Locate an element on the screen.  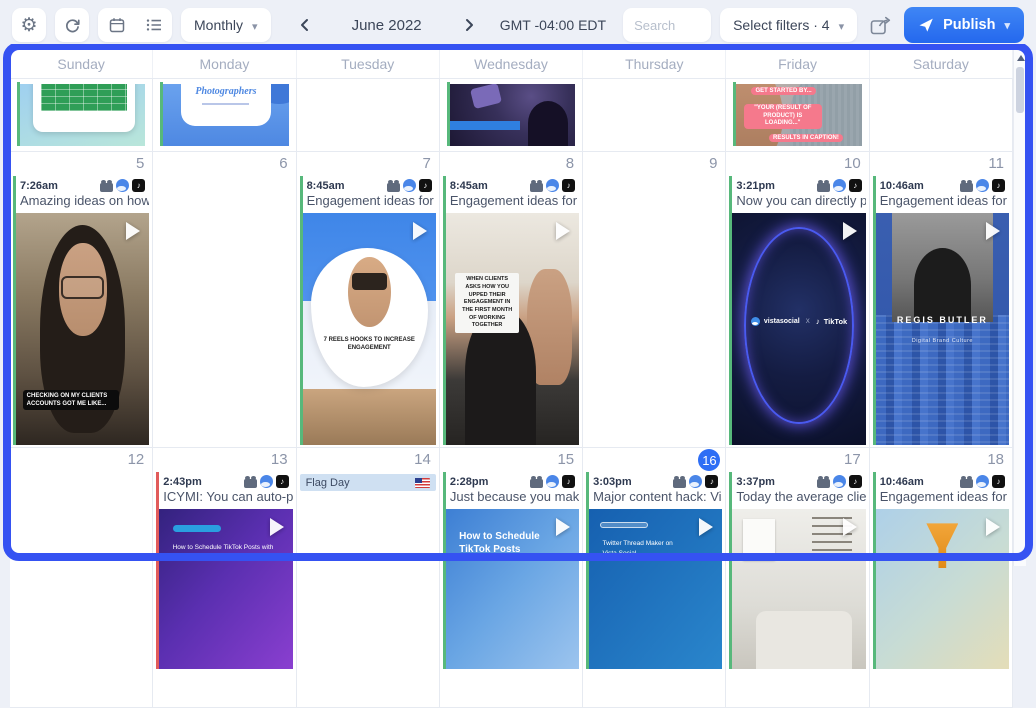
view-mode-dropdown: Monthly is located at coordinates (226, 25).